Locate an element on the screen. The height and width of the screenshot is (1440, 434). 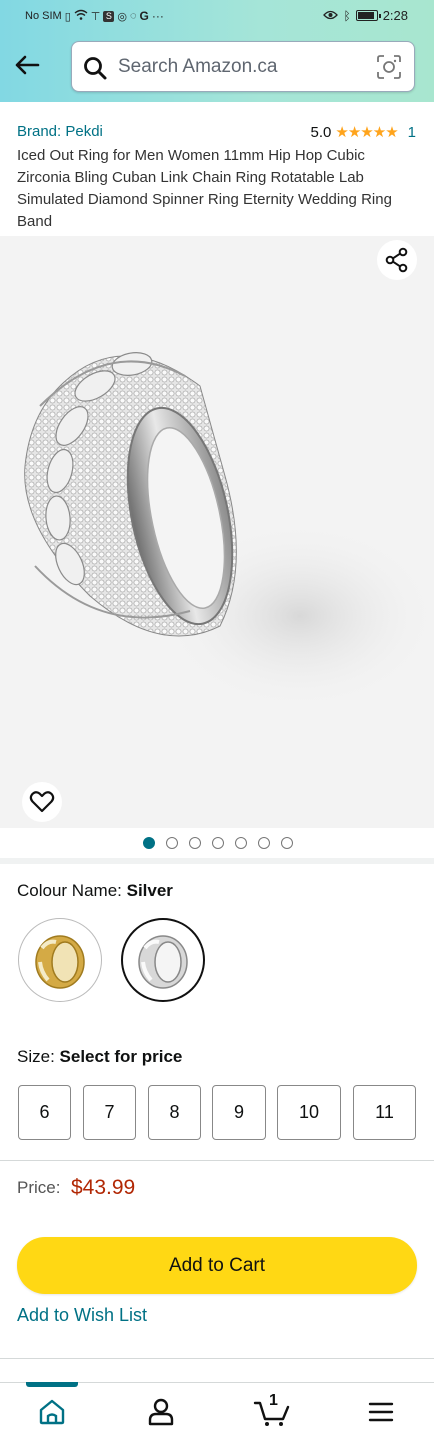
home-icon is located at coordinates (52, 1412).